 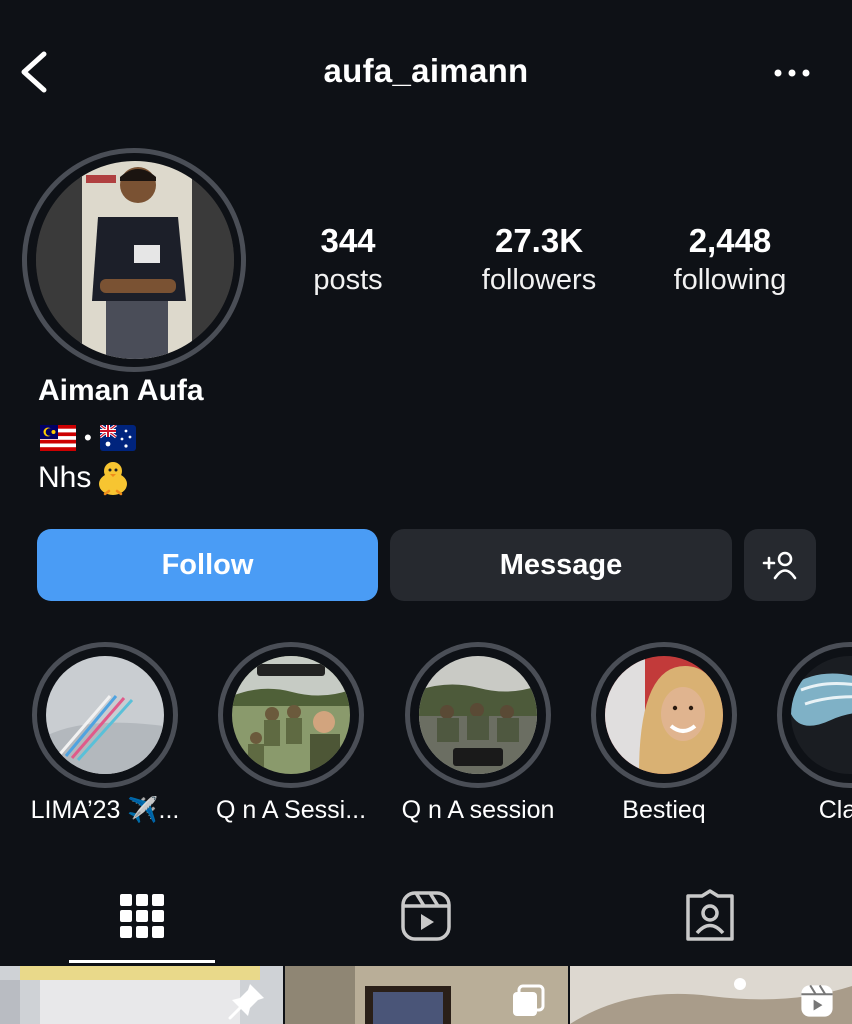 I want to click on avatar, so click(x=135, y=260).